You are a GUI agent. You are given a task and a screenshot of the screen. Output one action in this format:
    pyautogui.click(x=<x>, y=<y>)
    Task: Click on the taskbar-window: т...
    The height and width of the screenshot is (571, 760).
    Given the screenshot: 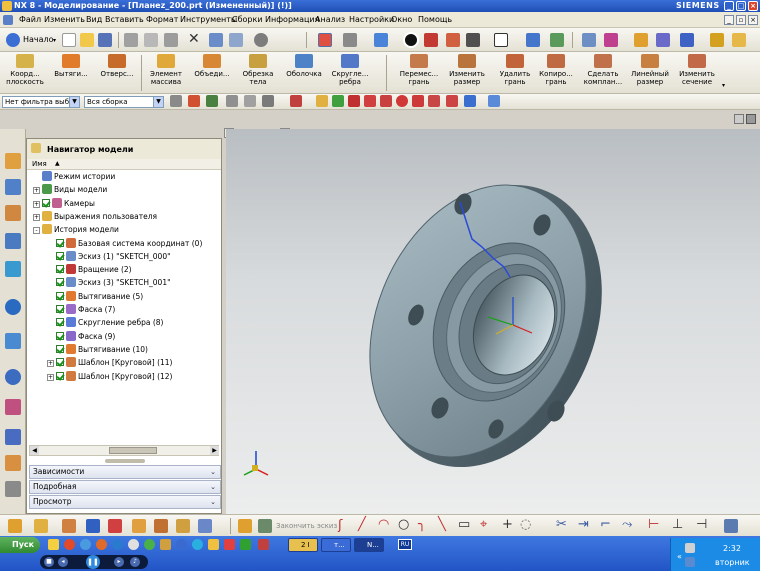 What is the action you would take?
    pyautogui.click(x=336, y=545)
    